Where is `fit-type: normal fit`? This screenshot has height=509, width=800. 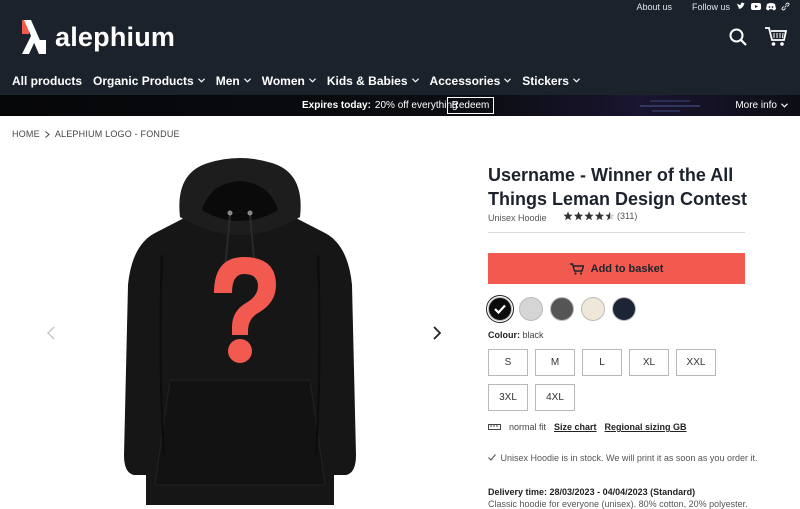 fit-type: normal fit is located at coordinates (528, 427).